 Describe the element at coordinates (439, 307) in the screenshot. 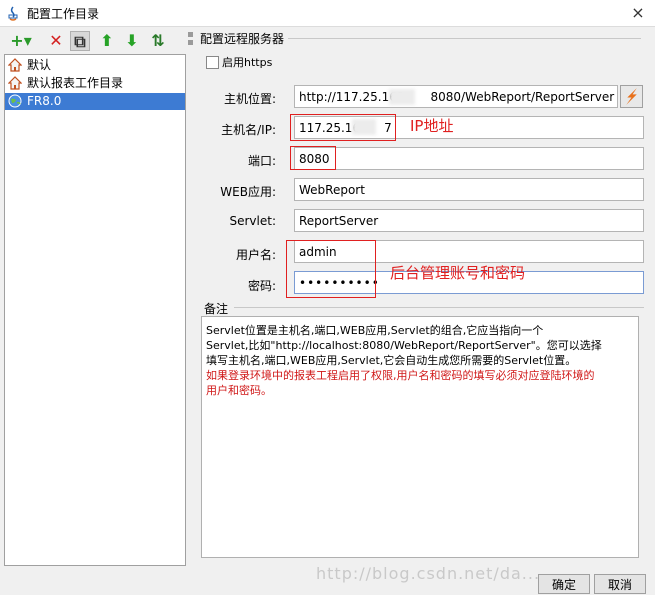

I see `notes-divider` at that location.